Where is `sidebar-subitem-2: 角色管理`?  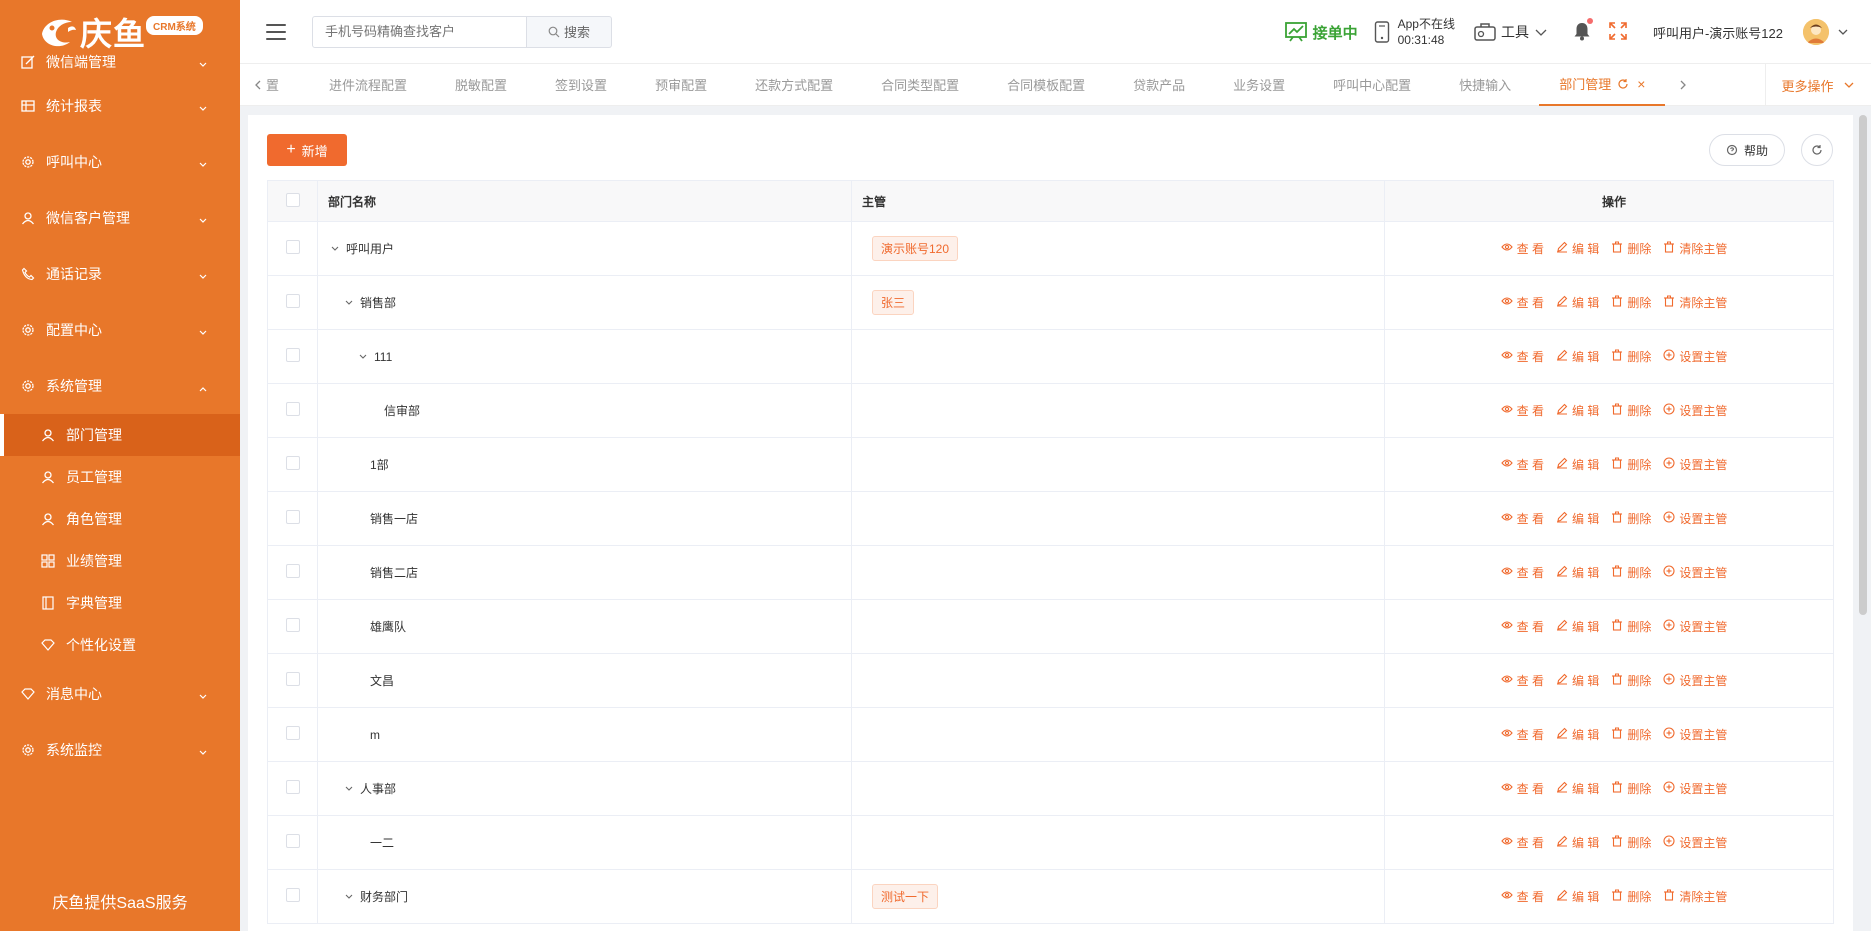 sidebar-subitem-2: 角色管理 is located at coordinates (120, 519).